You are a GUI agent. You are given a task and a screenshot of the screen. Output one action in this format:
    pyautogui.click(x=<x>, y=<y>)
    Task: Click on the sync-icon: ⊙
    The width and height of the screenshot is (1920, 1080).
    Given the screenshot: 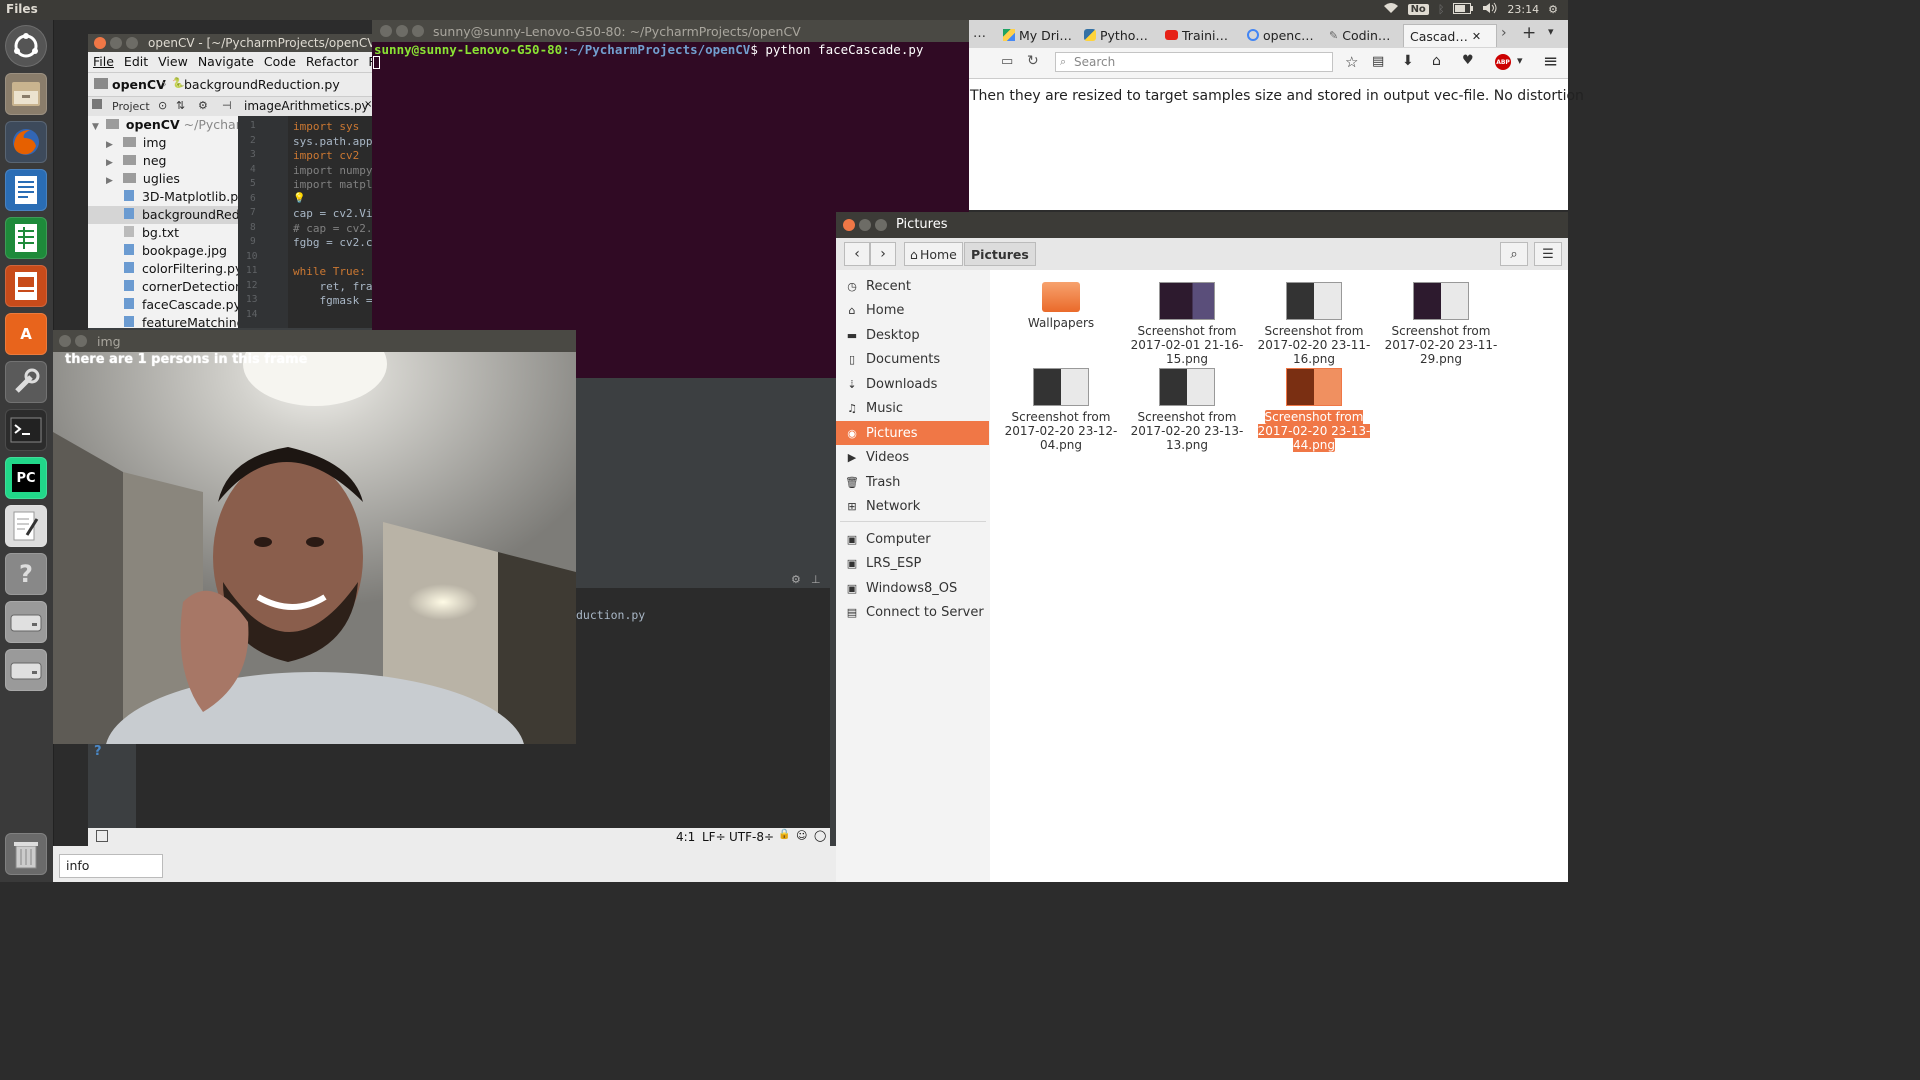 What is the action you would take?
    pyautogui.click(x=162, y=105)
    